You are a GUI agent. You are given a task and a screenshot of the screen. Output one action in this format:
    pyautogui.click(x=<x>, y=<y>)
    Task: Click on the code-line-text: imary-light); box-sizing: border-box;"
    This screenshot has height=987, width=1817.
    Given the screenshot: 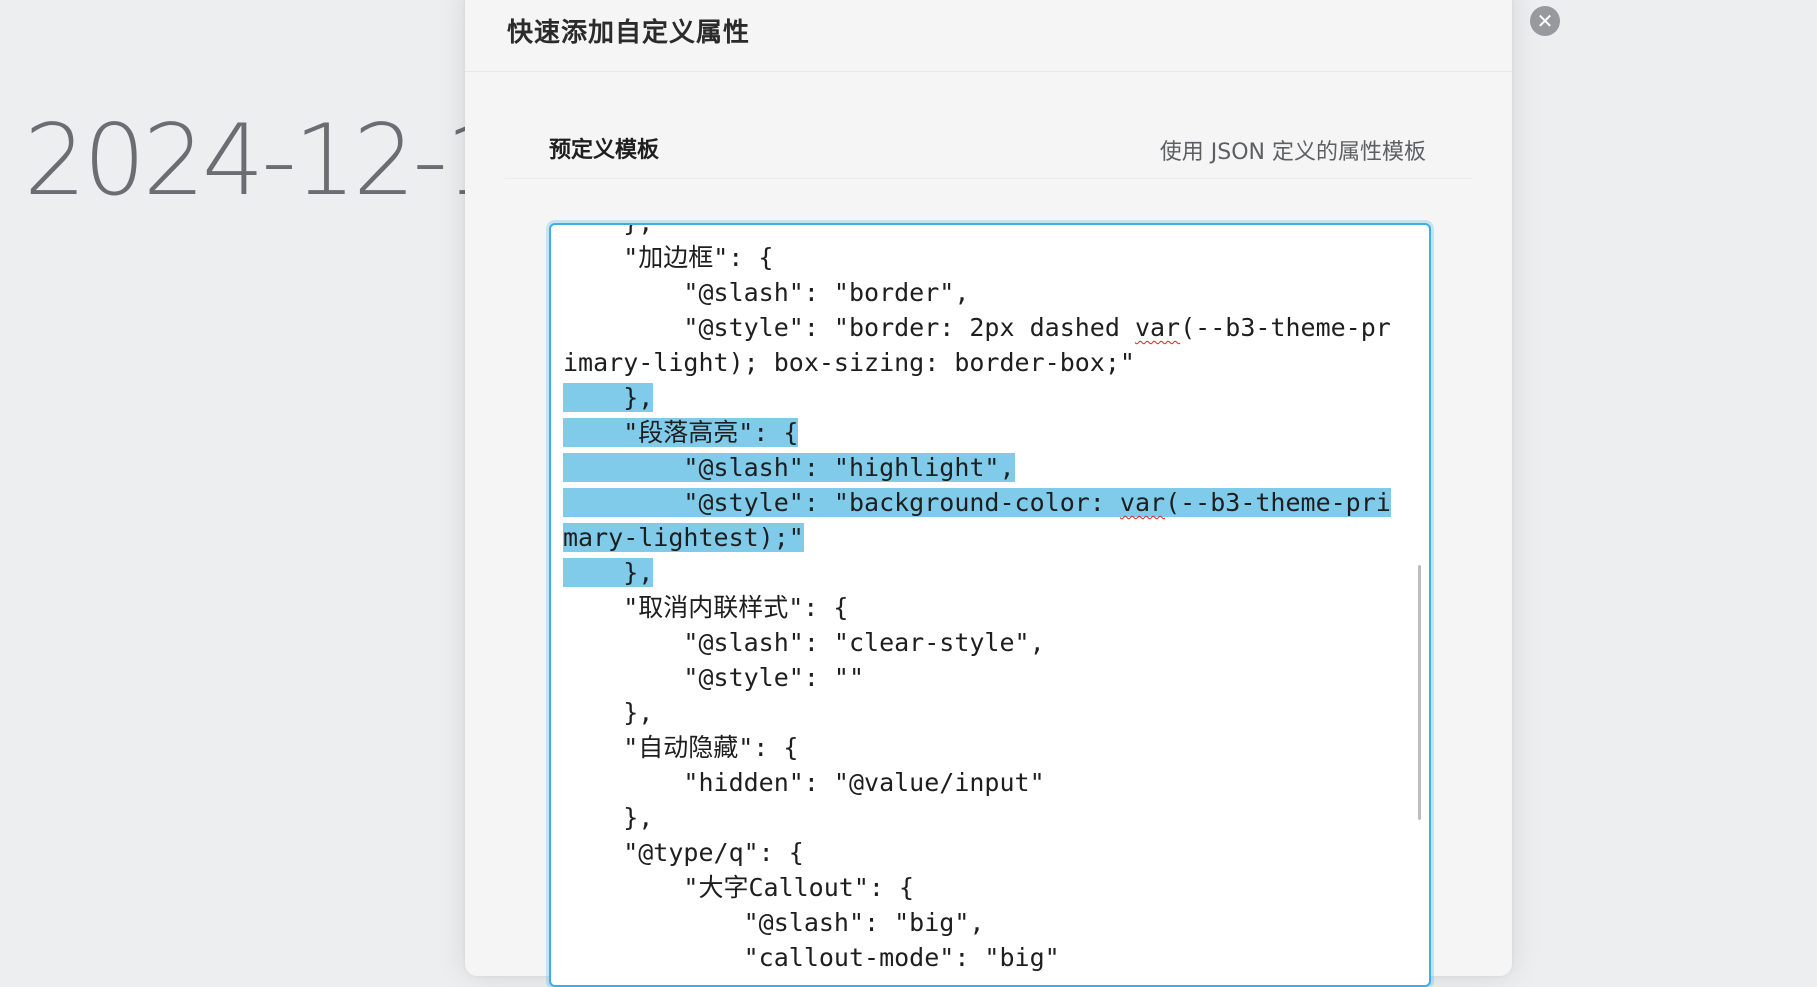 What is the action you would take?
    pyautogui.click(x=849, y=362)
    